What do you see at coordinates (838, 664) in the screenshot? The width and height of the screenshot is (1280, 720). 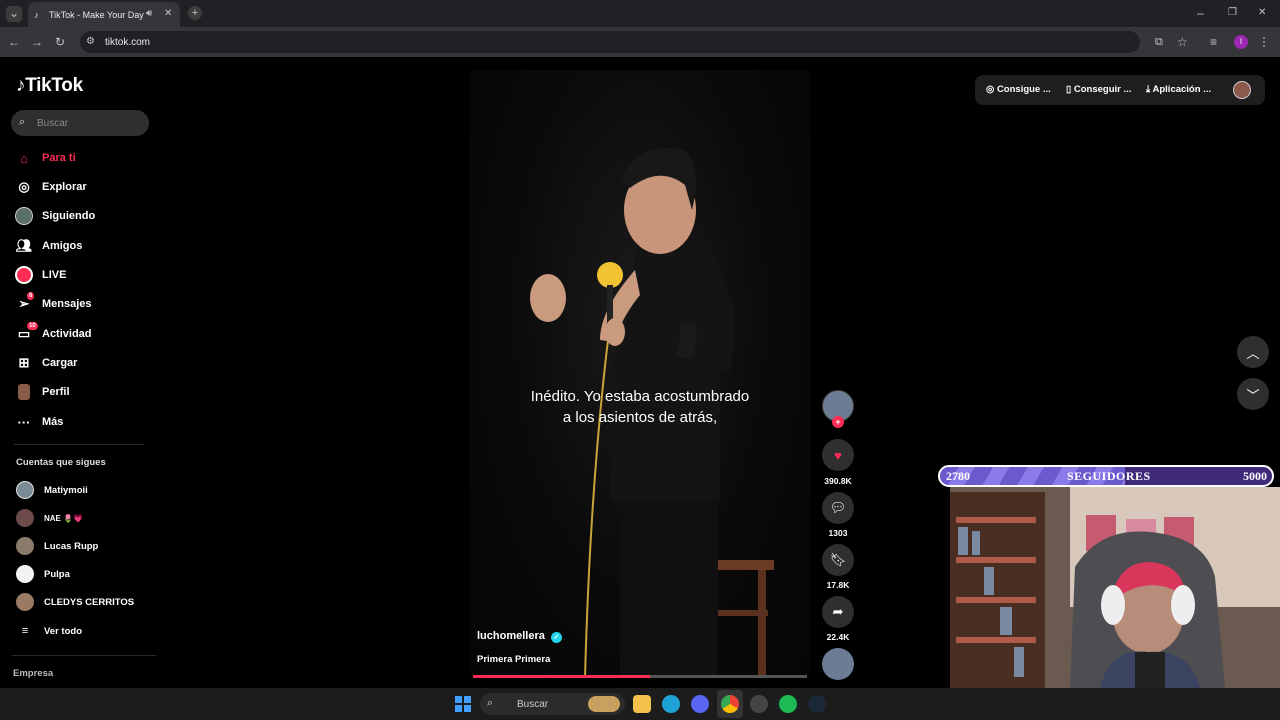 I see `music-disc-icon` at bounding box center [838, 664].